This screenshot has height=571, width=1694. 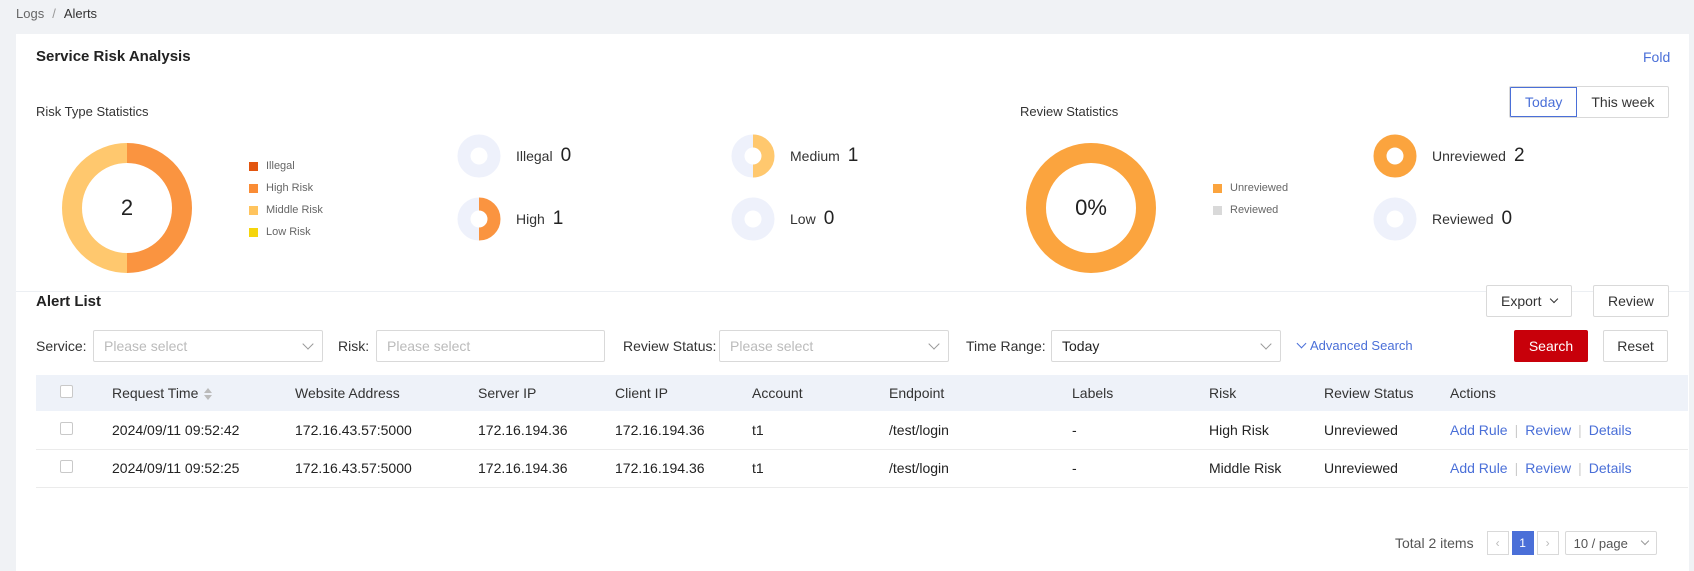 What do you see at coordinates (290, 188) in the screenshot?
I see `legend-label: High Risk` at bounding box center [290, 188].